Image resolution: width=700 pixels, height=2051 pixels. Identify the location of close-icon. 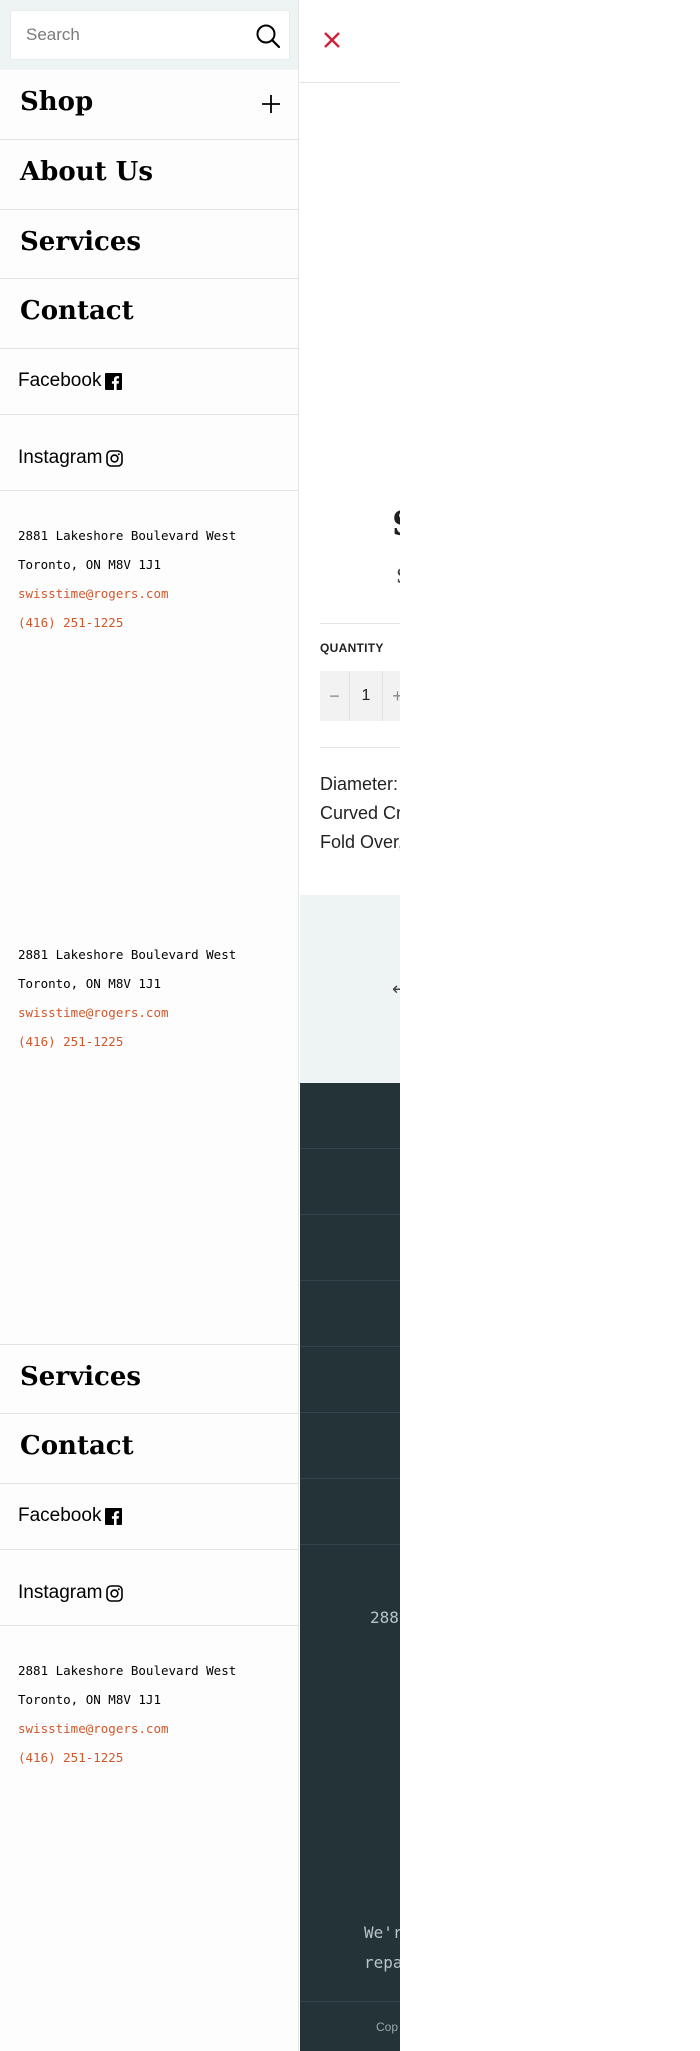
(332, 40).